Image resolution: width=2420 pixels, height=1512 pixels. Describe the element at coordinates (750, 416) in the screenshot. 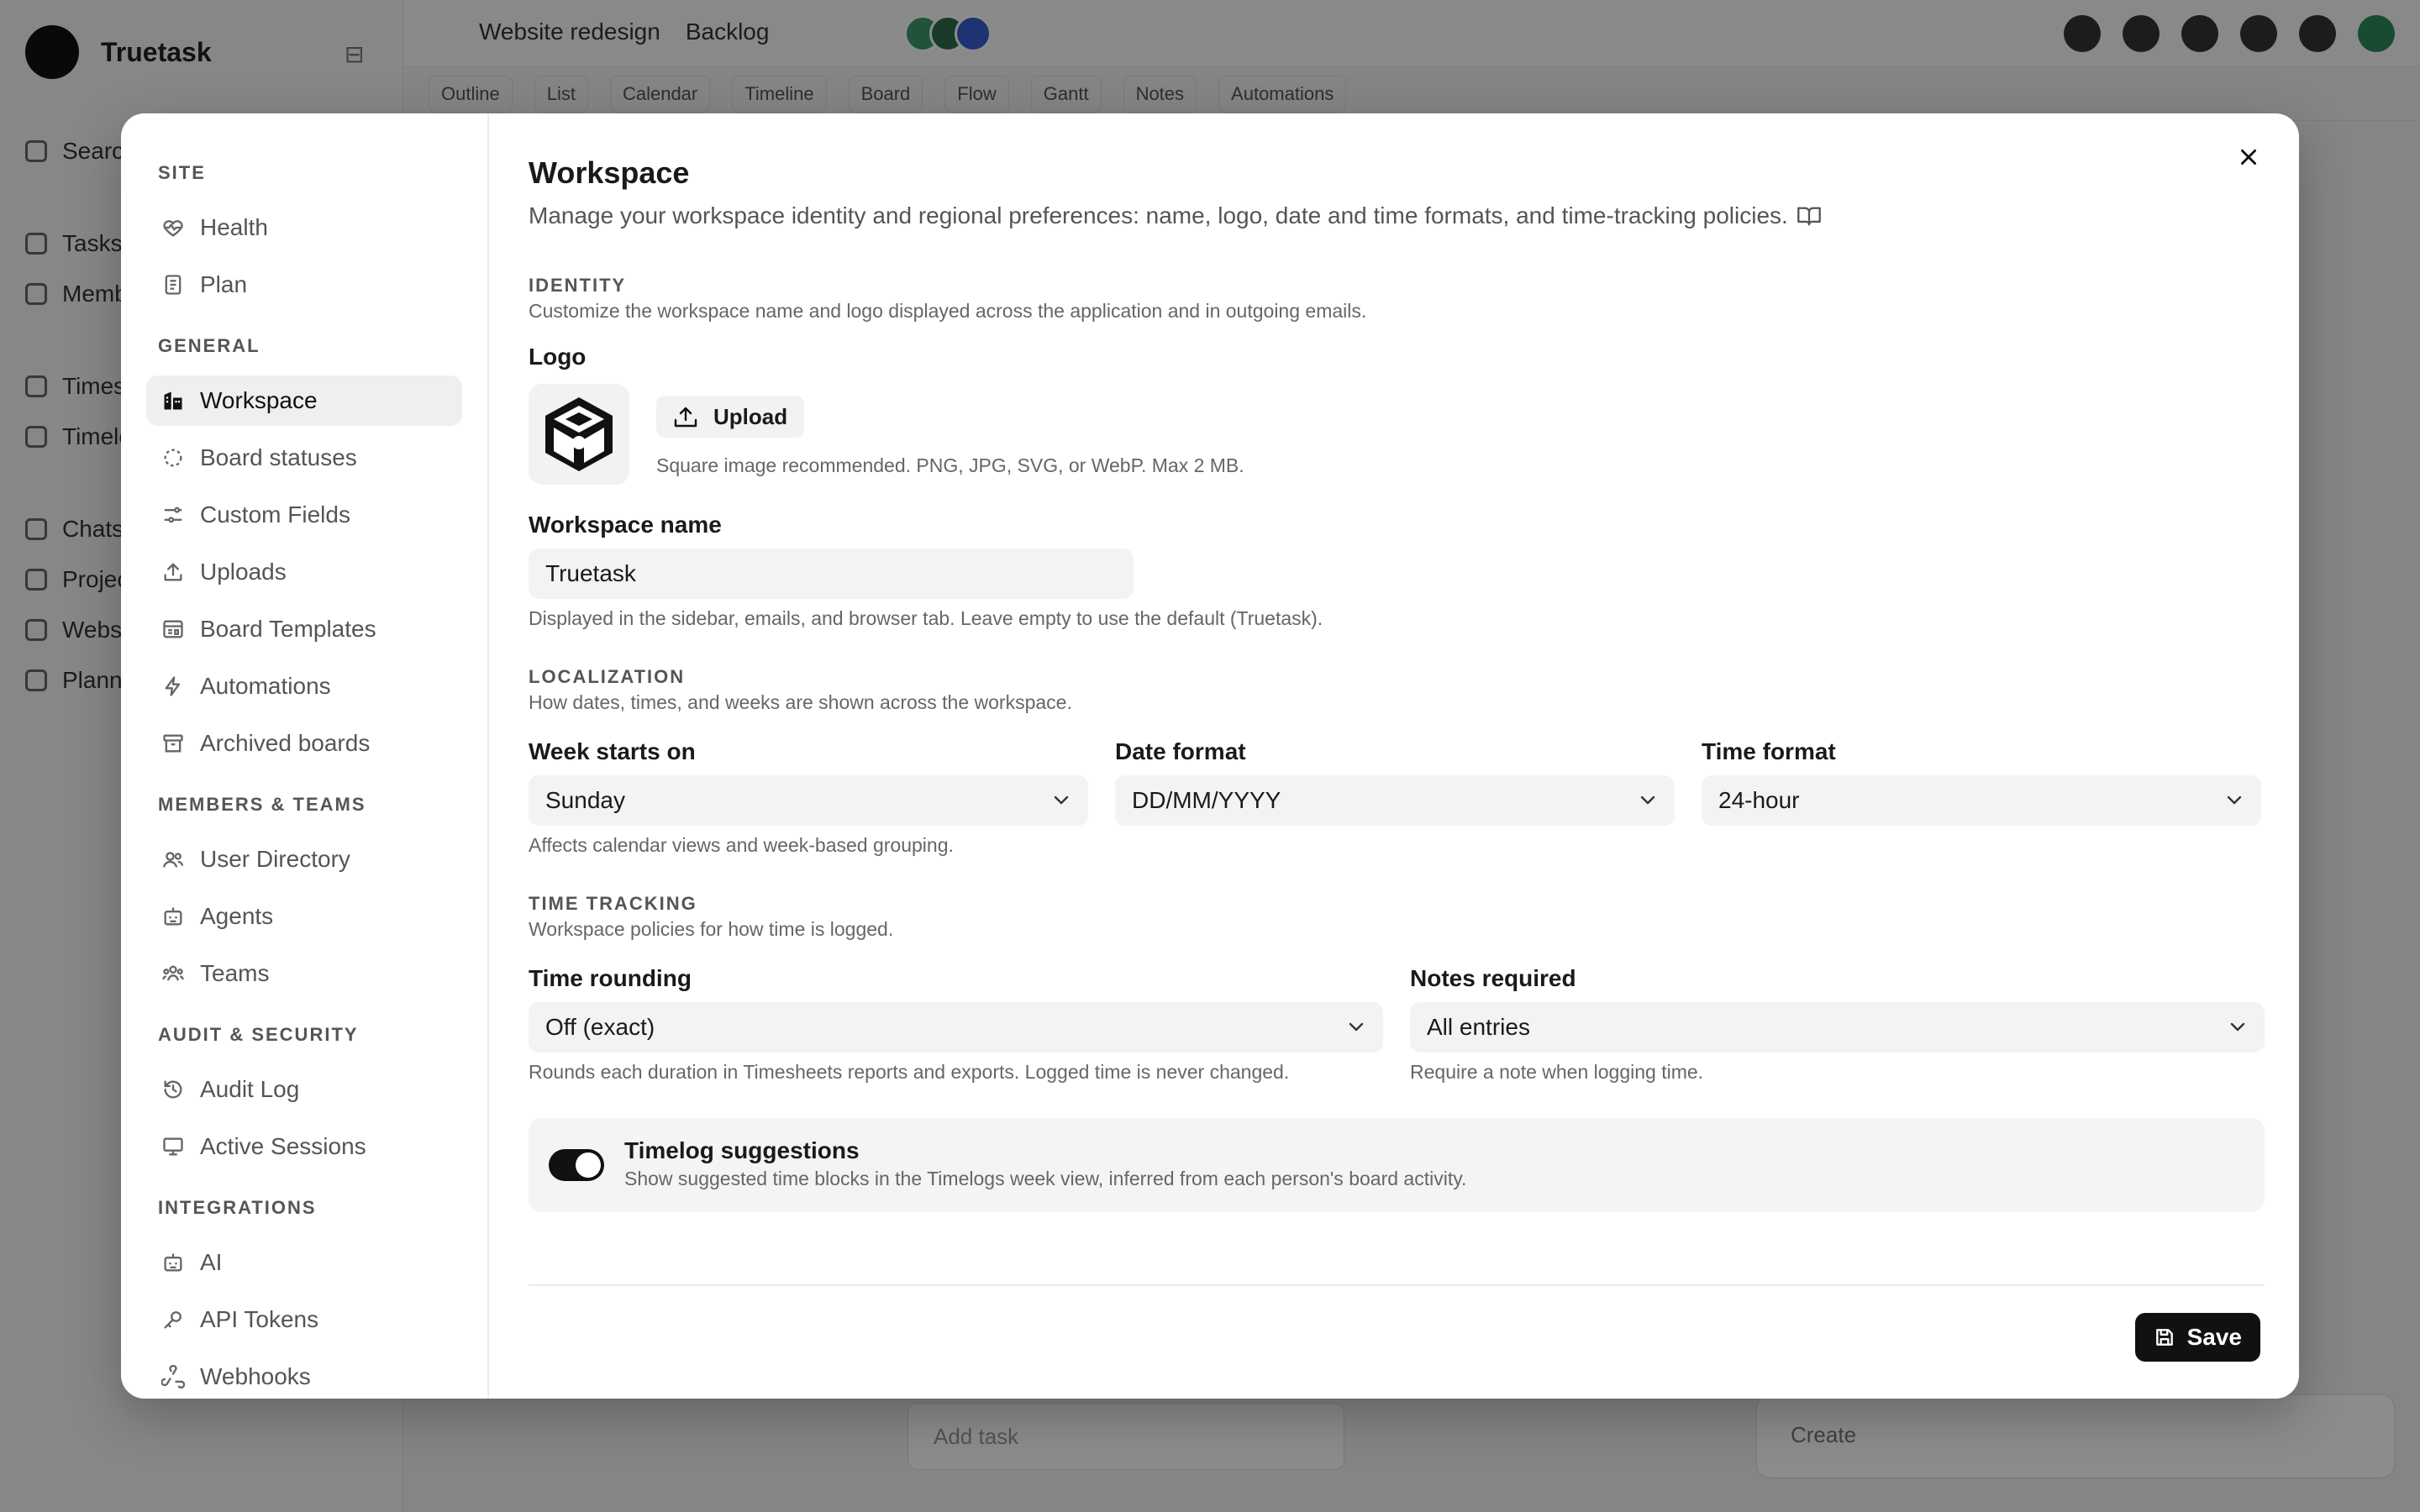

I see `upload-label: Upload` at that location.